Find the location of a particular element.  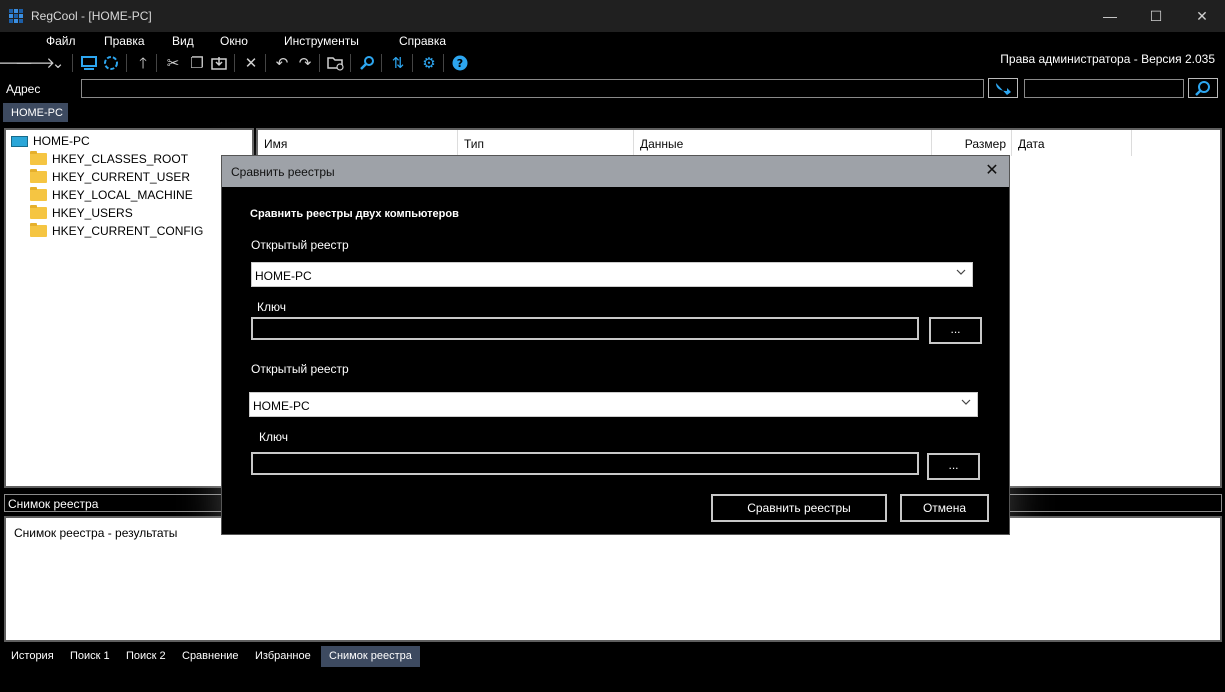

tab-compare: Сравнение is located at coordinates (210, 656).